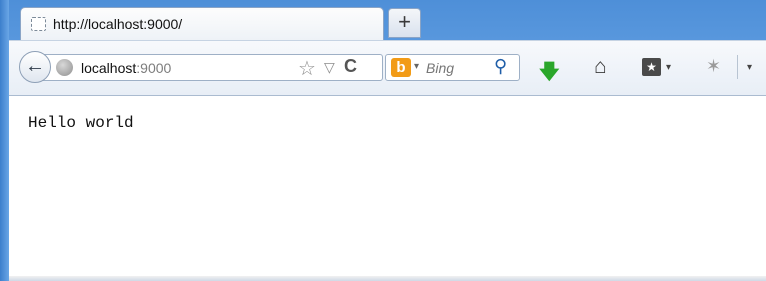 The width and height of the screenshot is (766, 281). I want to click on tab-title: http://localhost:9000/, so click(118, 24).